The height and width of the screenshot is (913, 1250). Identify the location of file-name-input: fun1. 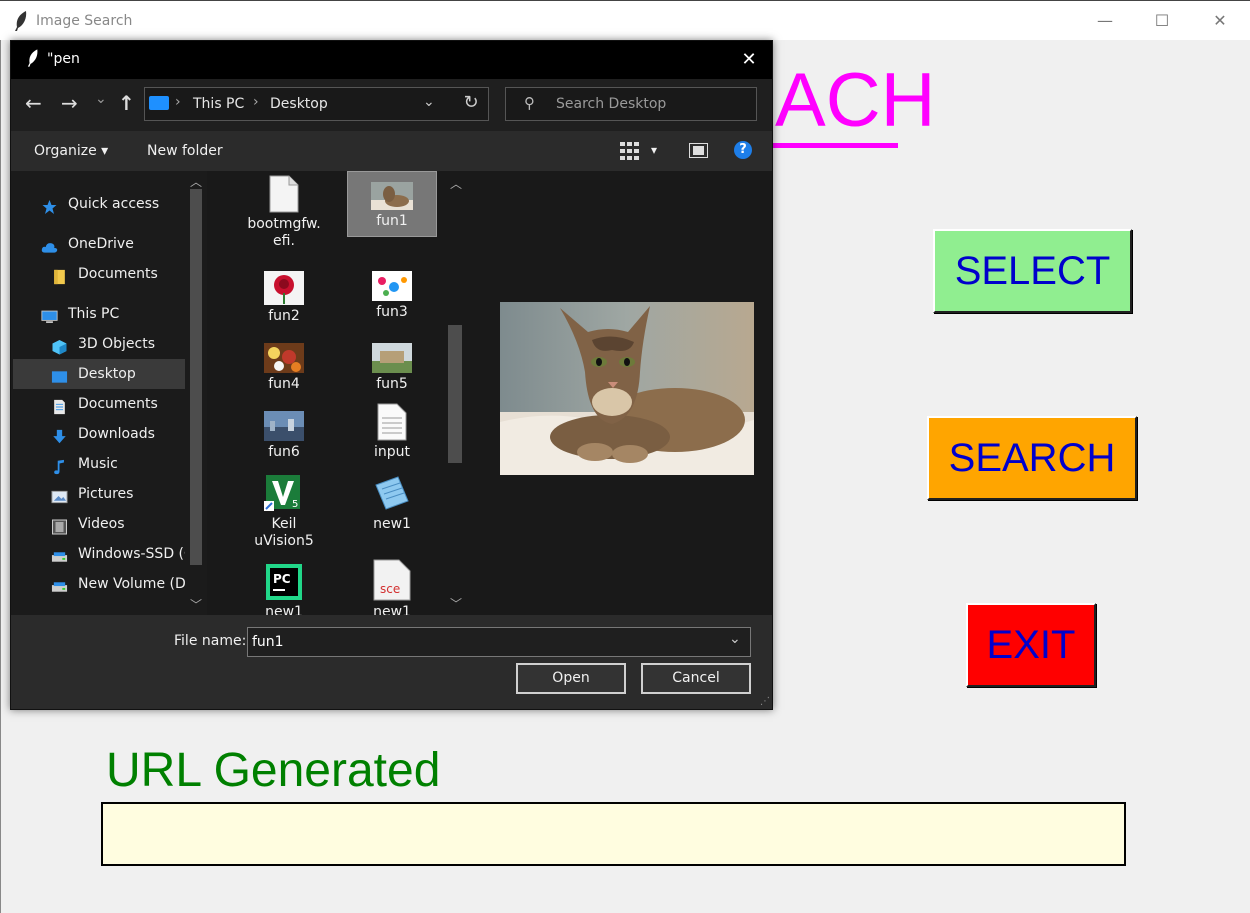
(499, 642).